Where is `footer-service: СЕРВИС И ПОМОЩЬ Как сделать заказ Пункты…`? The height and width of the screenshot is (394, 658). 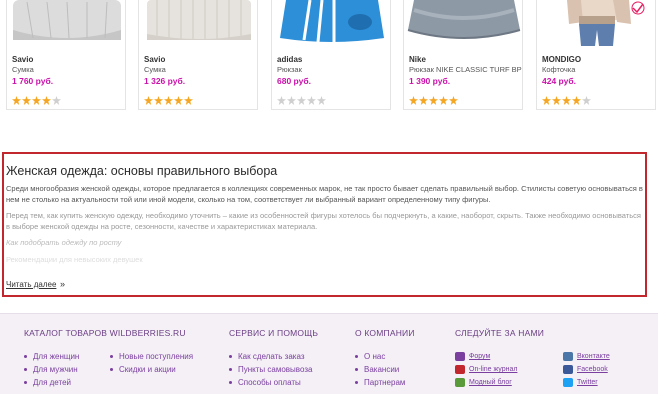 footer-service: СЕРВИС И ПОМОЩЬ Как сделать заказ Пункты… is located at coordinates (273, 358).